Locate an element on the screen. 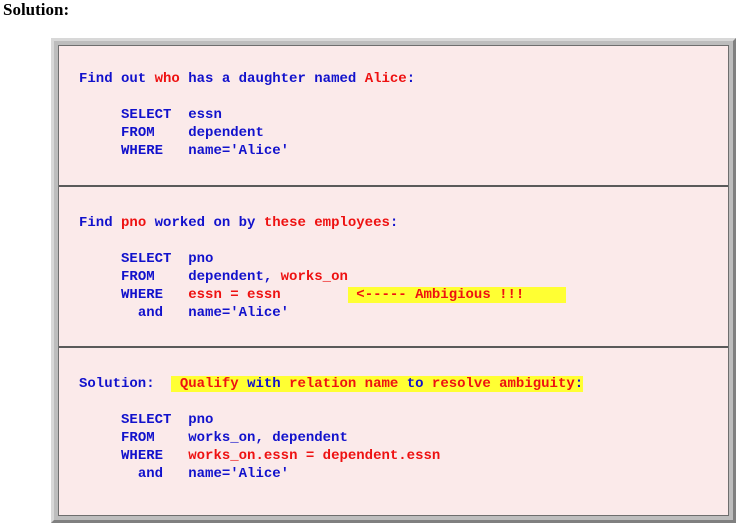  section2-and-value: name='Alice' is located at coordinates (239, 313).